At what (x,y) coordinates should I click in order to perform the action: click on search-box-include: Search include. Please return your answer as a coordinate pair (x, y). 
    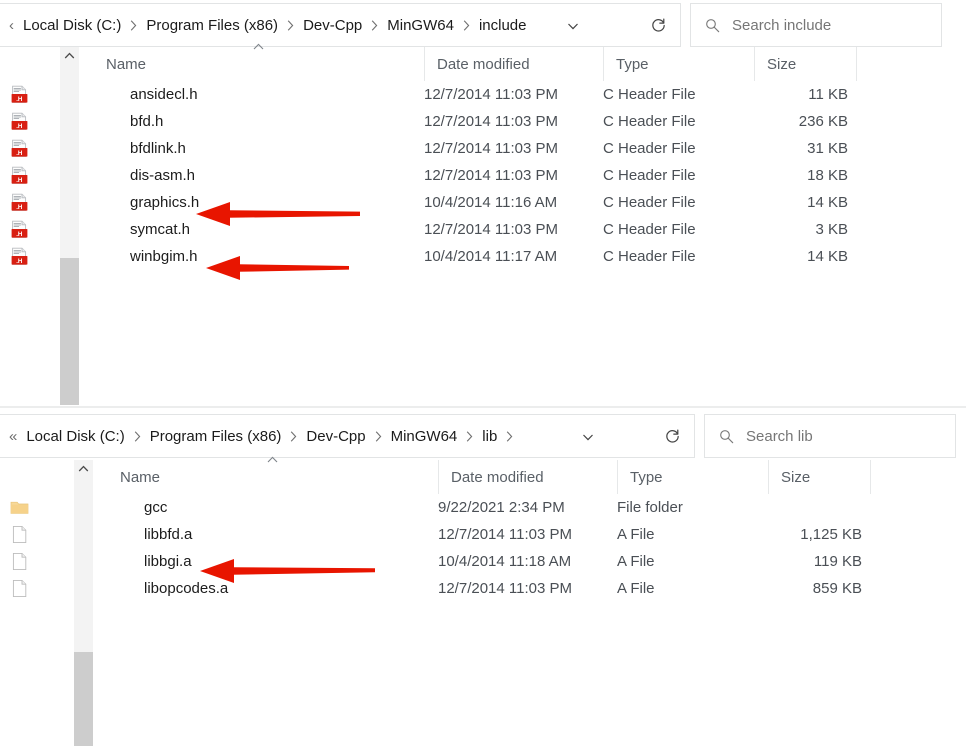
    Looking at the image, I should click on (816, 25).